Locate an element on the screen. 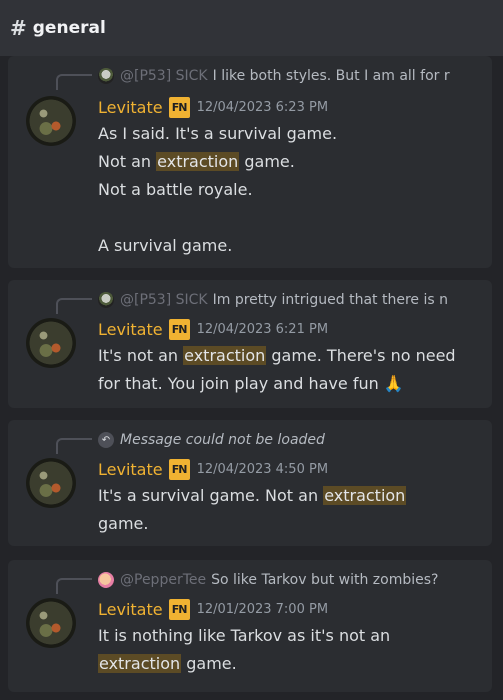 The width and height of the screenshot is (503, 700). reply-text: I like both styles. But I am all for r is located at coordinates (331, 76).